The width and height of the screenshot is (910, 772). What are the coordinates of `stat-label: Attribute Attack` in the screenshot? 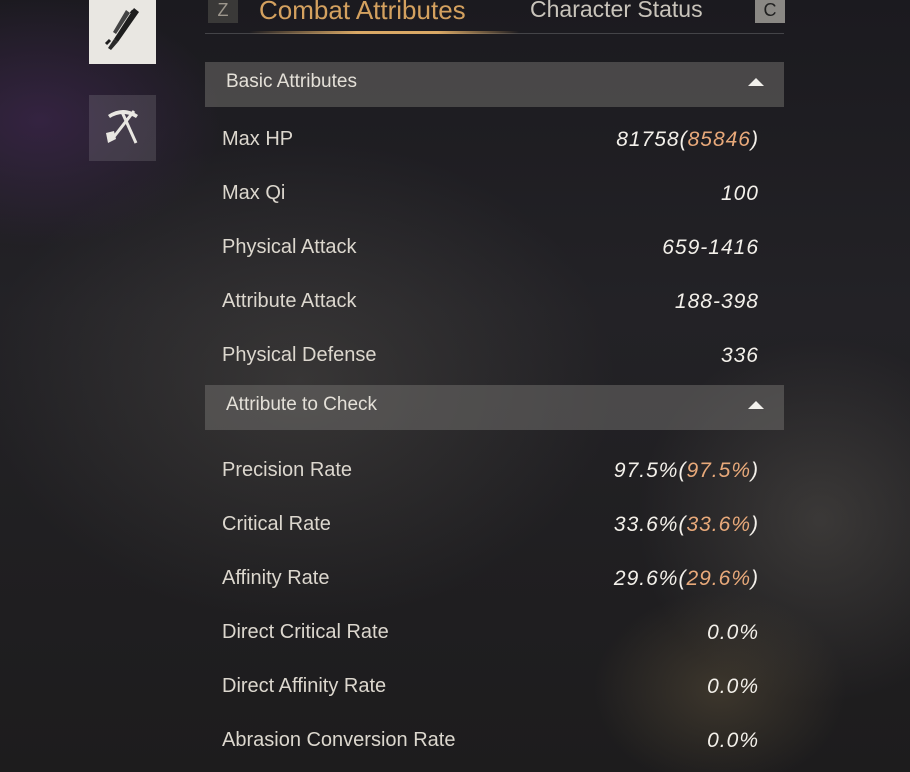 It's located at (289, 301).